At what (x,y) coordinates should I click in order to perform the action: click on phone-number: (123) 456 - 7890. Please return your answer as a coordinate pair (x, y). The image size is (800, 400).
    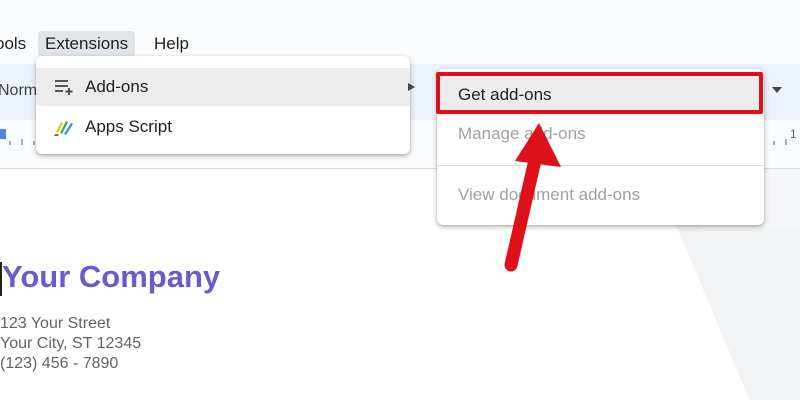
    Looking at the image, I should click on (59, 364).